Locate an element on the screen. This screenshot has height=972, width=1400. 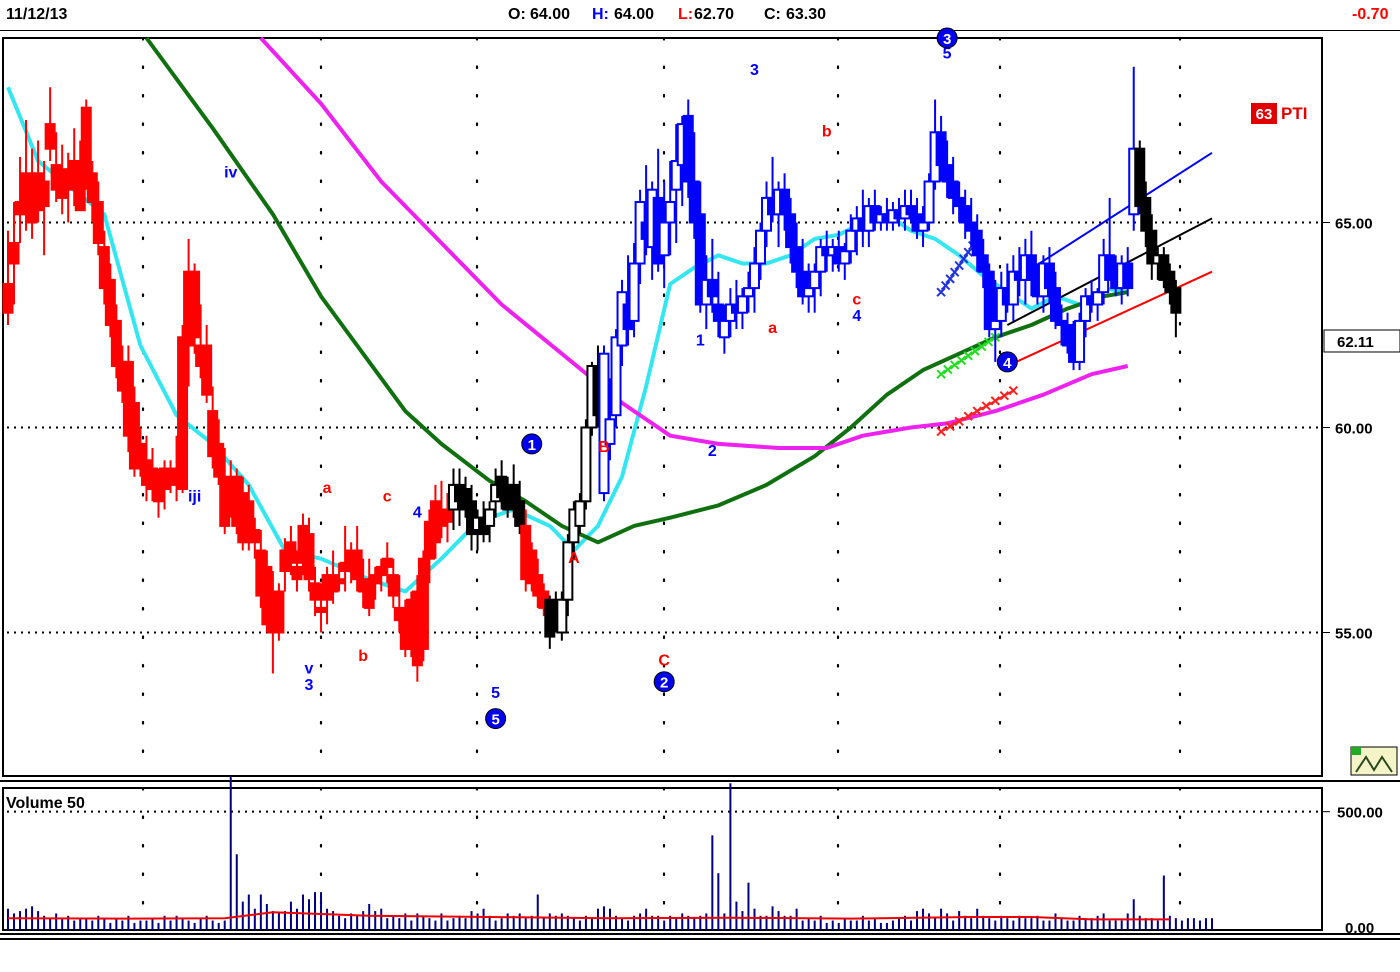
symbol-label: PTI is located at coordinates (1294, 113).